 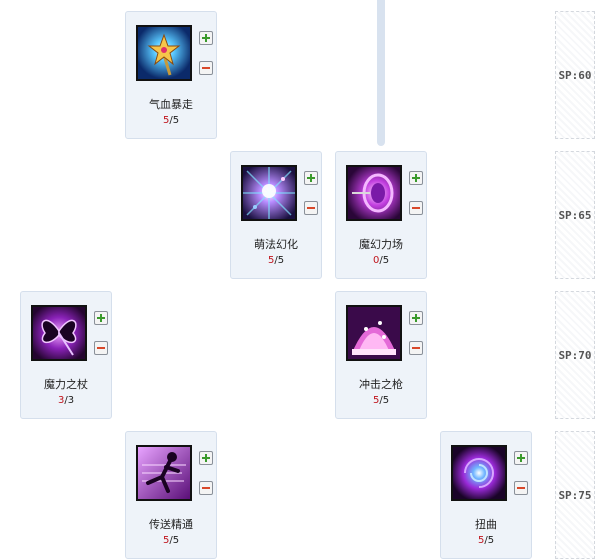 What do you see at coordinates (164, 473) in the screenshot?
I see `teleport-silhouette-icon` at bounding box center [164, 473].